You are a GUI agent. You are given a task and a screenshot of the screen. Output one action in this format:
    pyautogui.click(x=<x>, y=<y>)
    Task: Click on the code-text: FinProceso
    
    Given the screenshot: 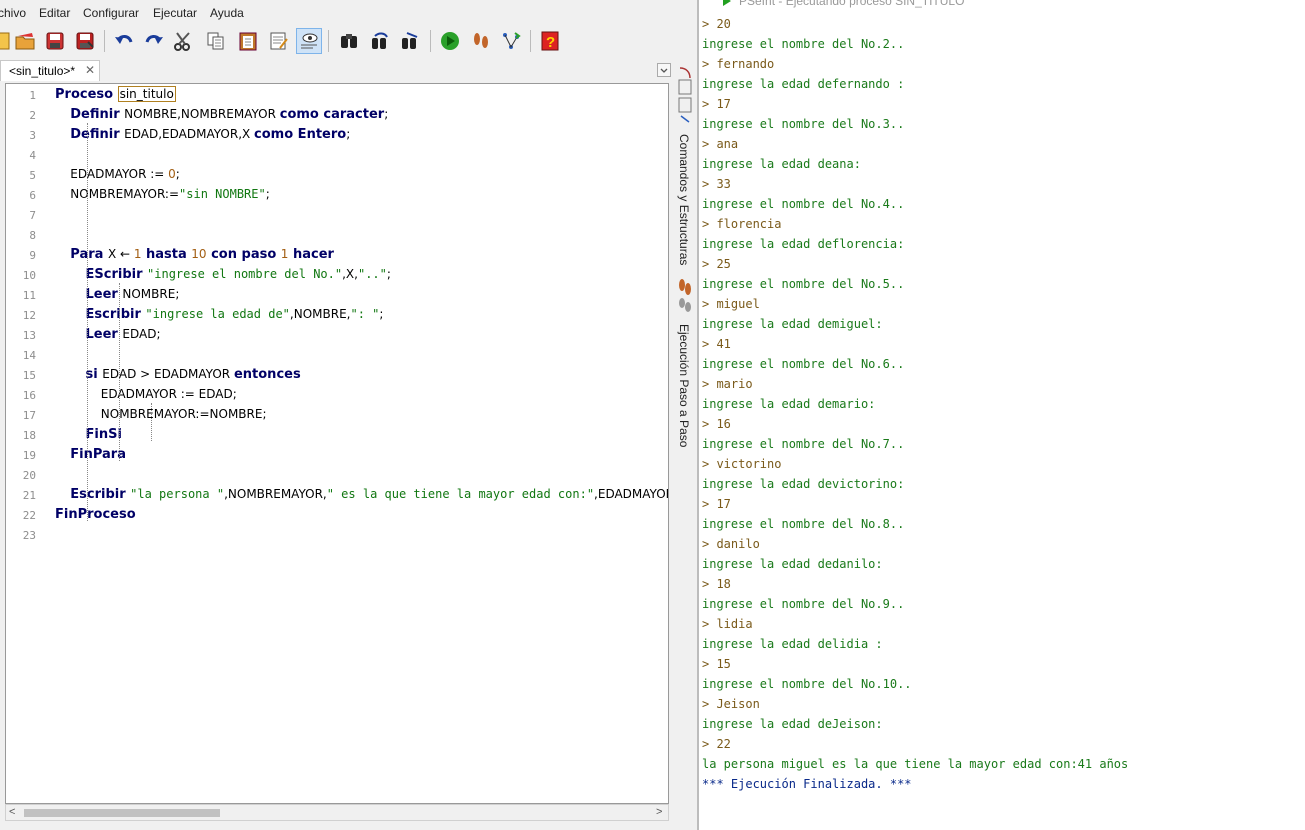 What is the action you would take?
    pyautogui.click(x=95, y=514)
    